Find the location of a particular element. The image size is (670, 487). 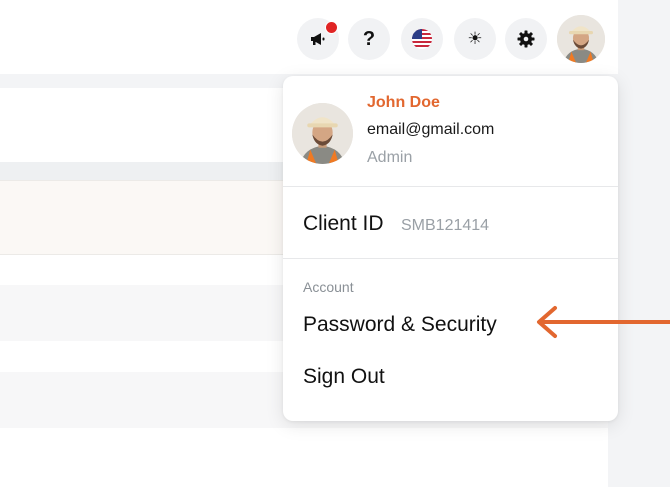

help-icon: ? is located at coordinates (369, 38).